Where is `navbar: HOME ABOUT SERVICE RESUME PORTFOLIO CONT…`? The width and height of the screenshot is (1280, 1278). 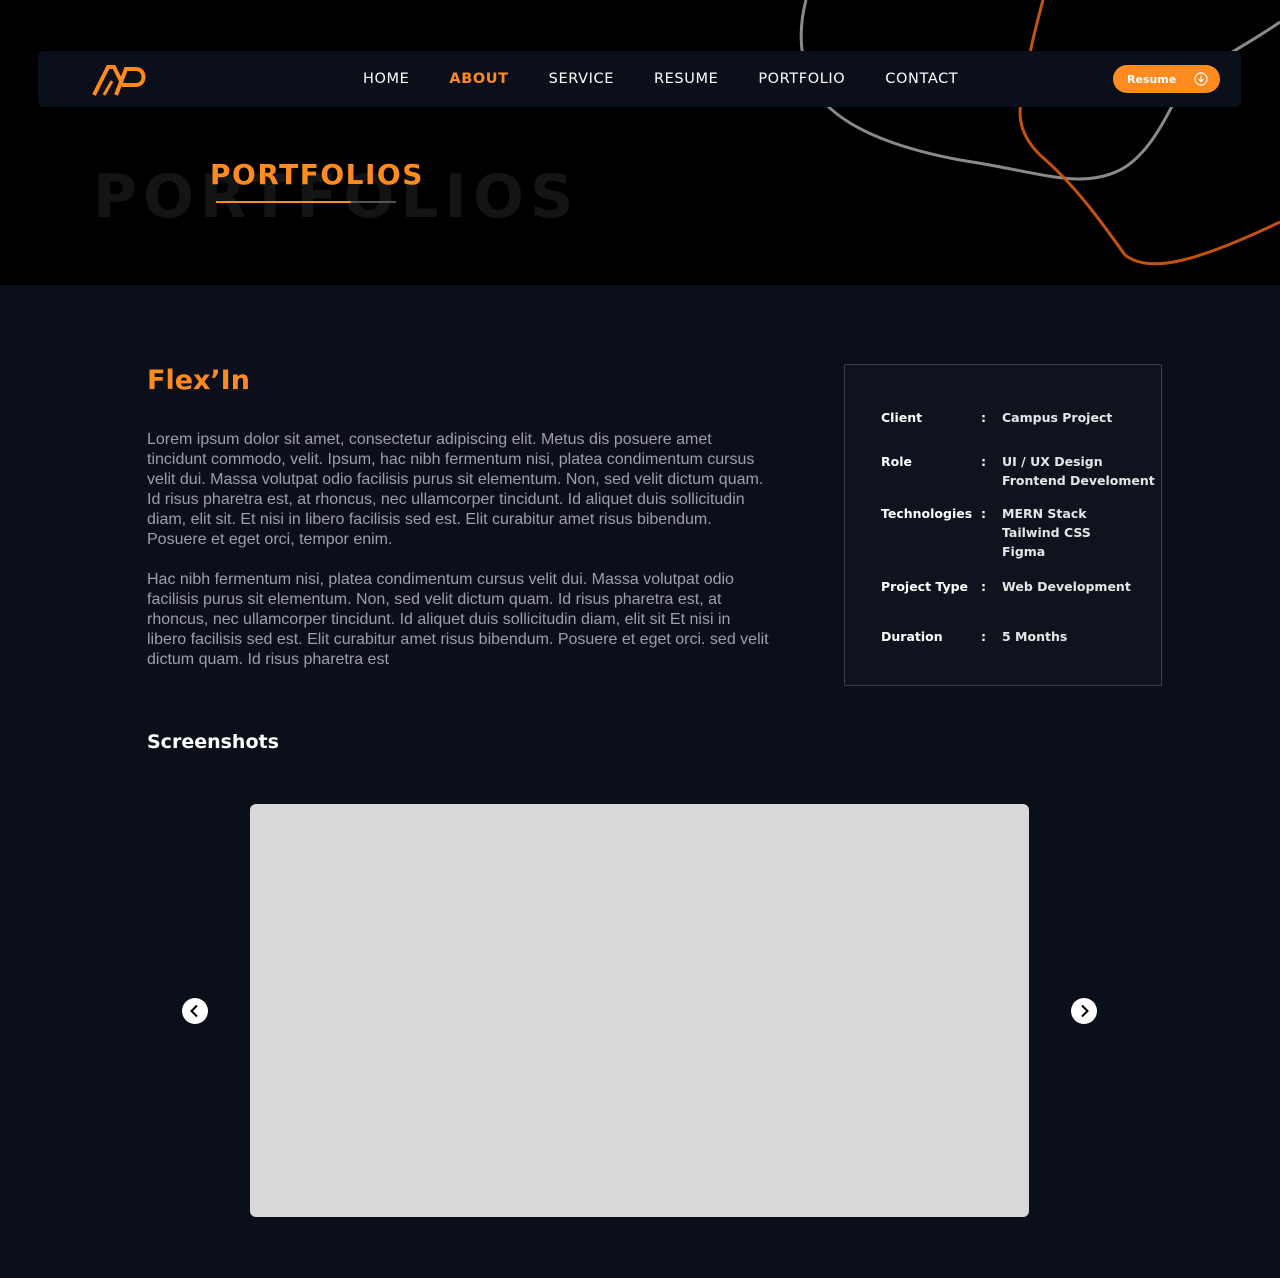
navbar: HOME ABOUT SERVICE RESUME PORTFOLIO CONT… is located at coordinates (639, 79).